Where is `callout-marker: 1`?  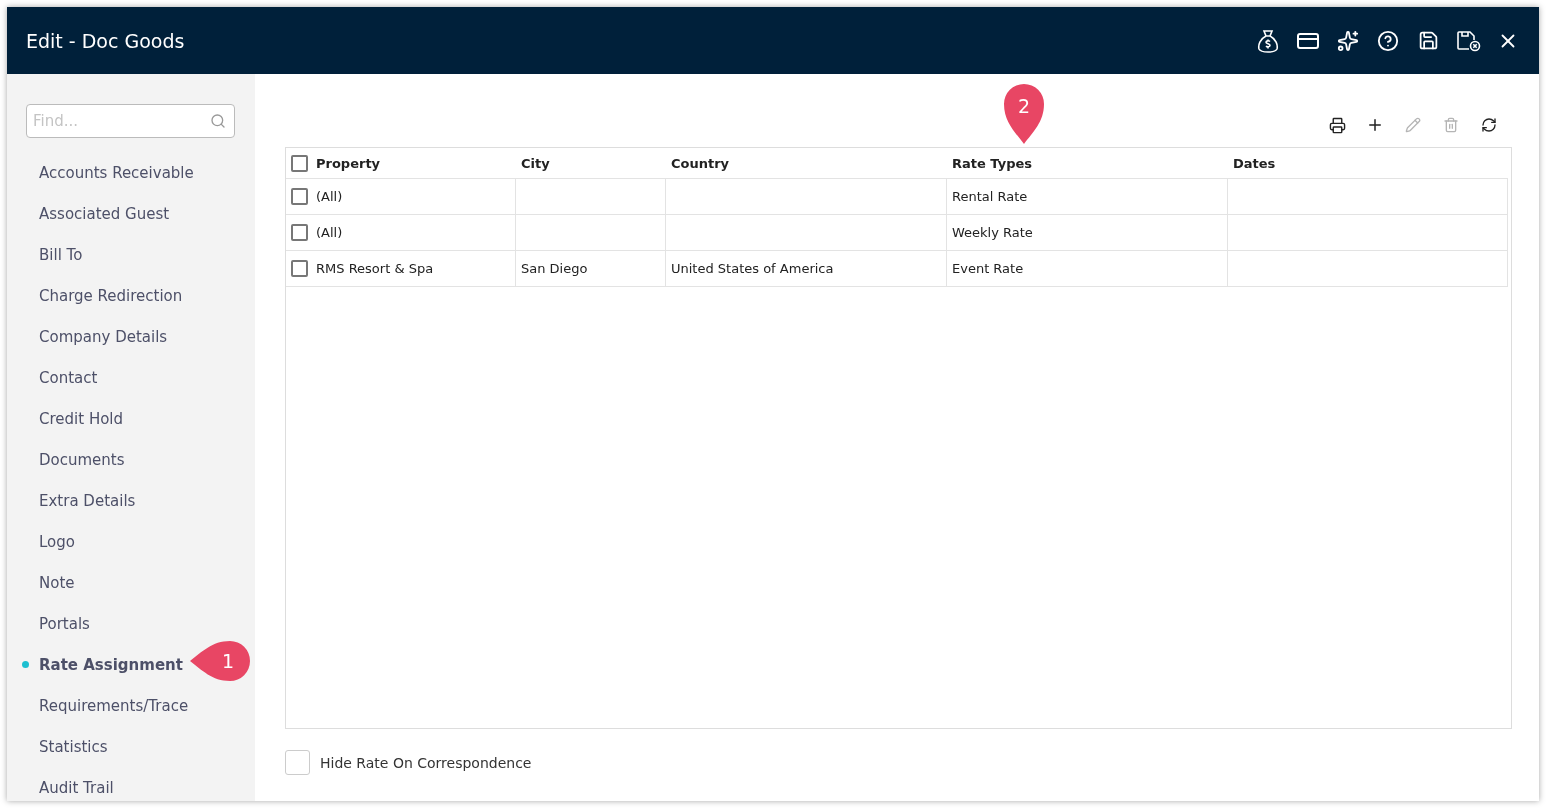 callout-marker: 1 is located at coordinates (221, 661).